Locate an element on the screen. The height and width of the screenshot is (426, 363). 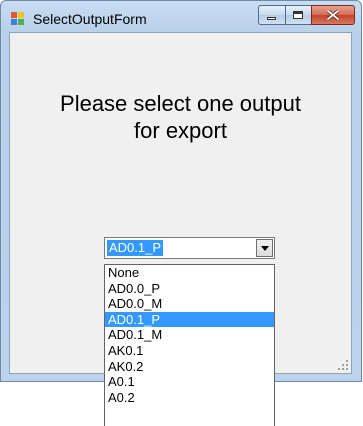
maximize-icon is located at coordinates (298, 15).